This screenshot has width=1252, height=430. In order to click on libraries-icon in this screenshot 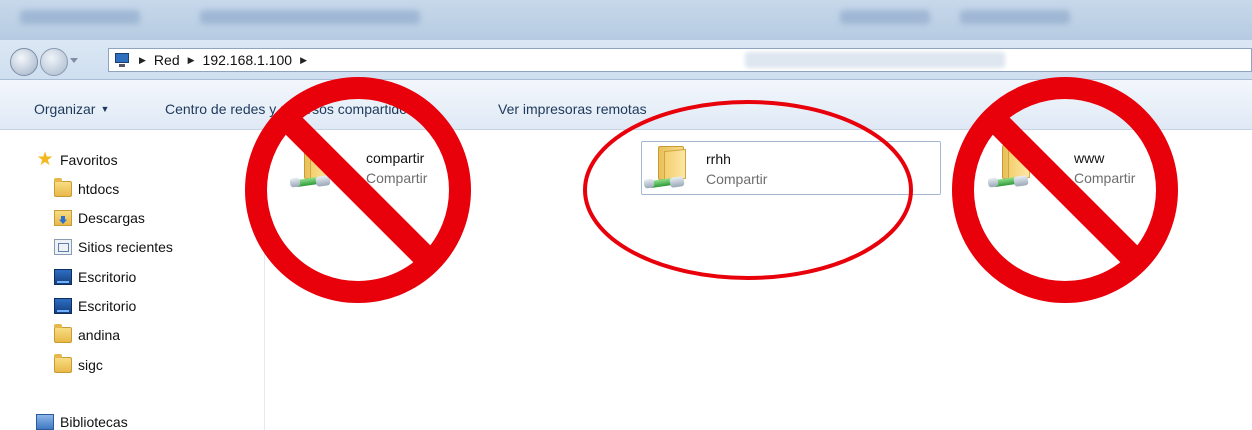, I will do `click(45, 422)`.